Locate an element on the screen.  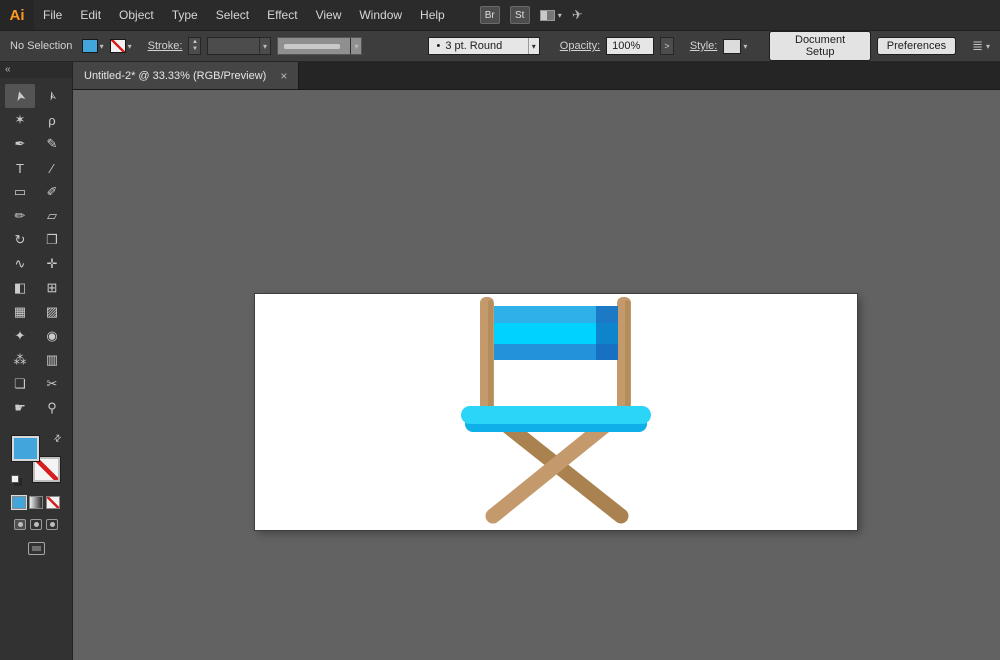
fill-color-dropdown: ▾ is located at coordinates (92, 46).